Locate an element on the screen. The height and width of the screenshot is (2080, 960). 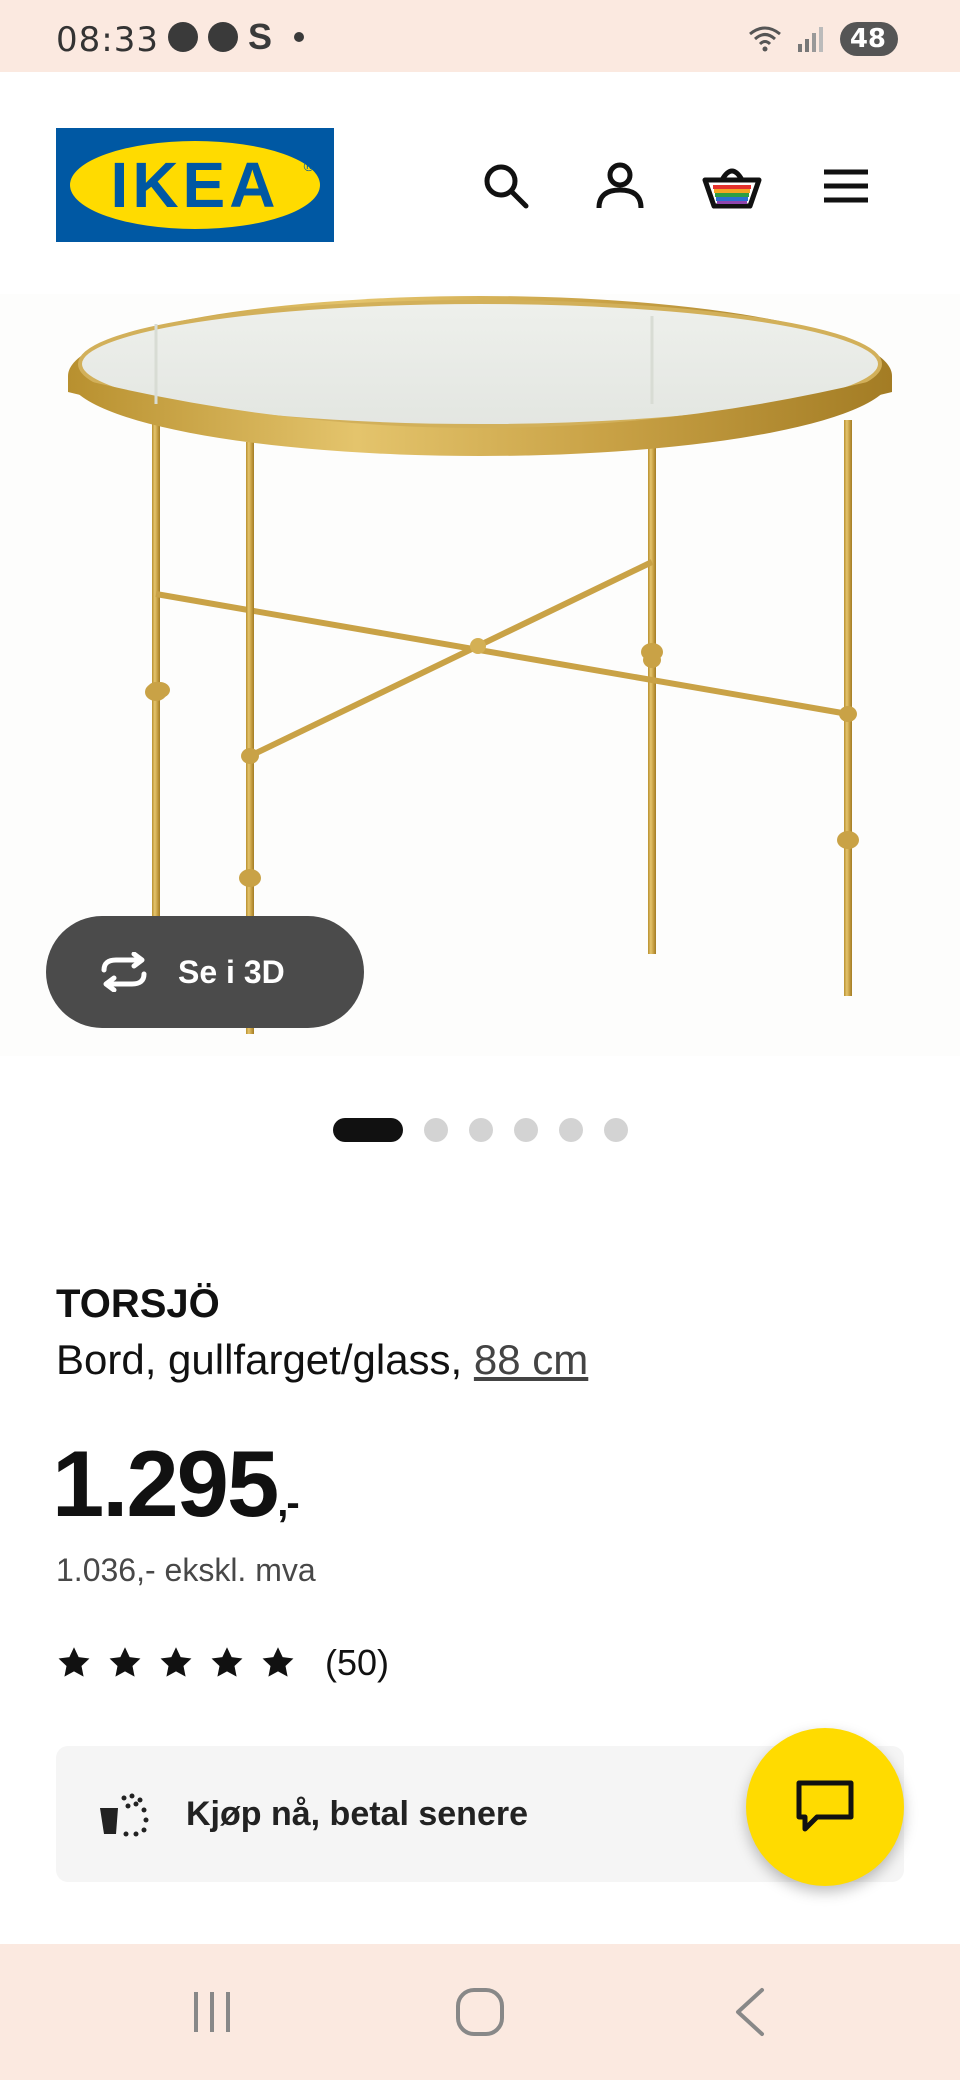
search-button is located at coordinates (506, 186).